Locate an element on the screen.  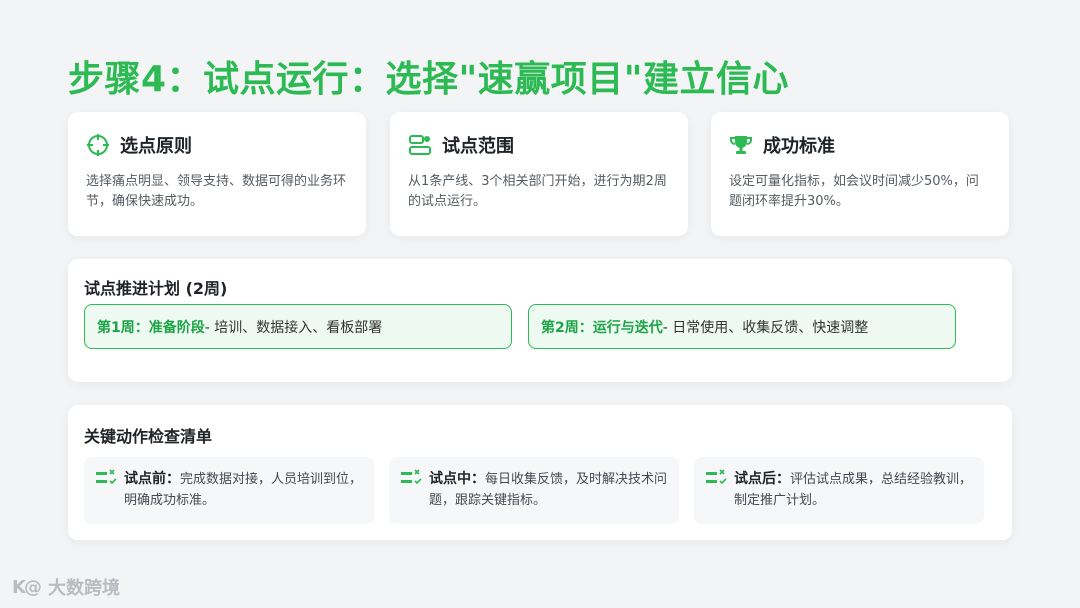
trophy-icon is located at coordinates (741, 145).